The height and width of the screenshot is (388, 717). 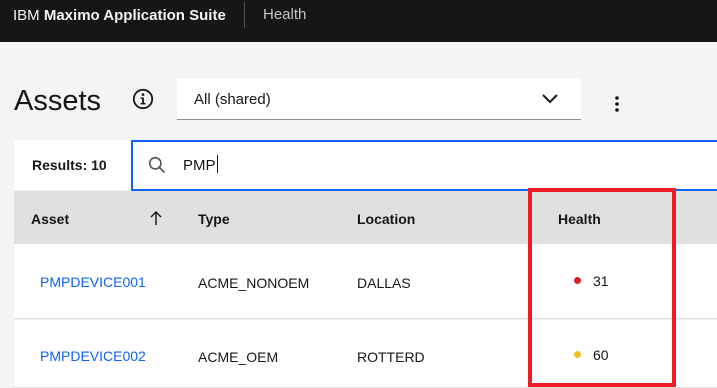 What do you see at coordinates (156, 218) in the screenshot?
I see `arrow-up-icon` at bounding box center [156, 218].